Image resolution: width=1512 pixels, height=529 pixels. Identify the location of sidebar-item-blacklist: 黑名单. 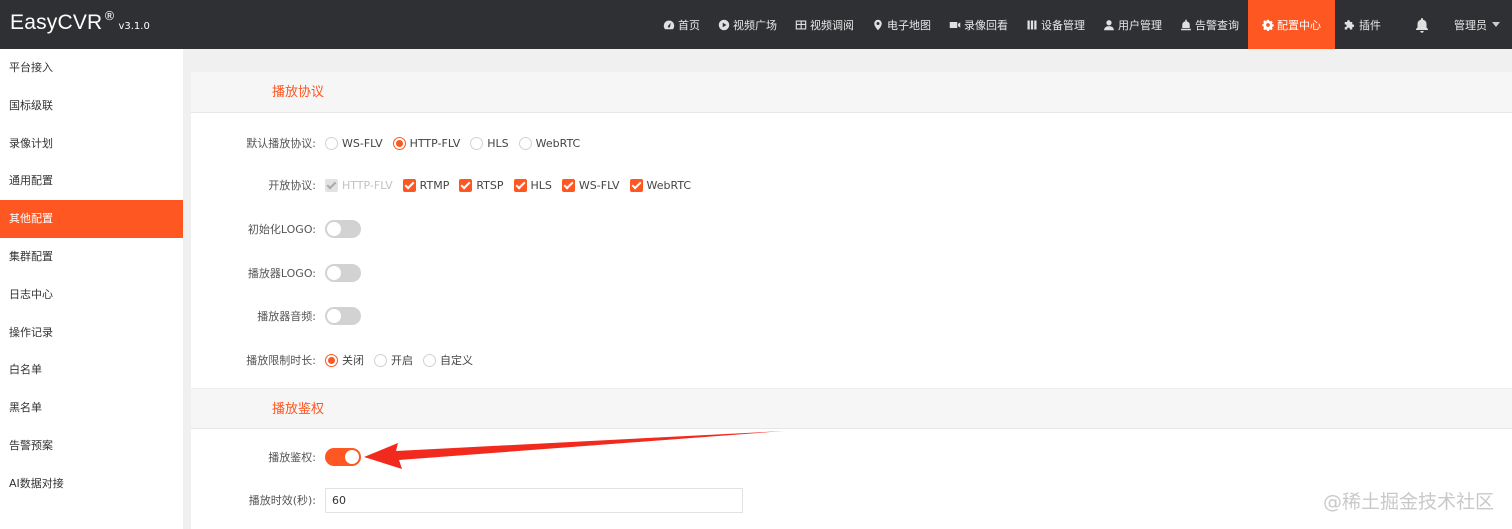
(91, 408).